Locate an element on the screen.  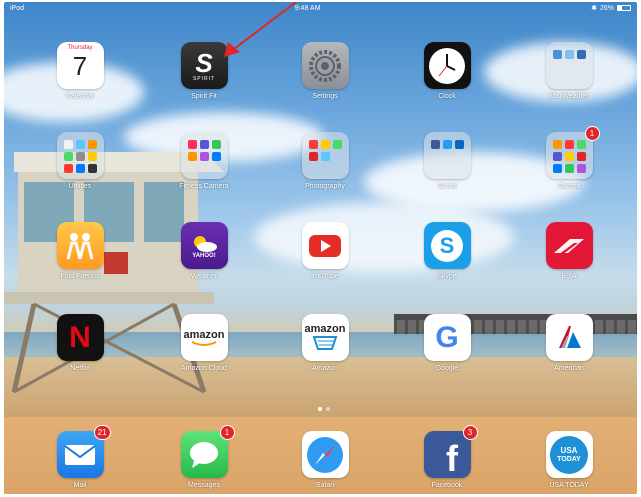
battery-percent: 26% is located at coordinates (606, 8).